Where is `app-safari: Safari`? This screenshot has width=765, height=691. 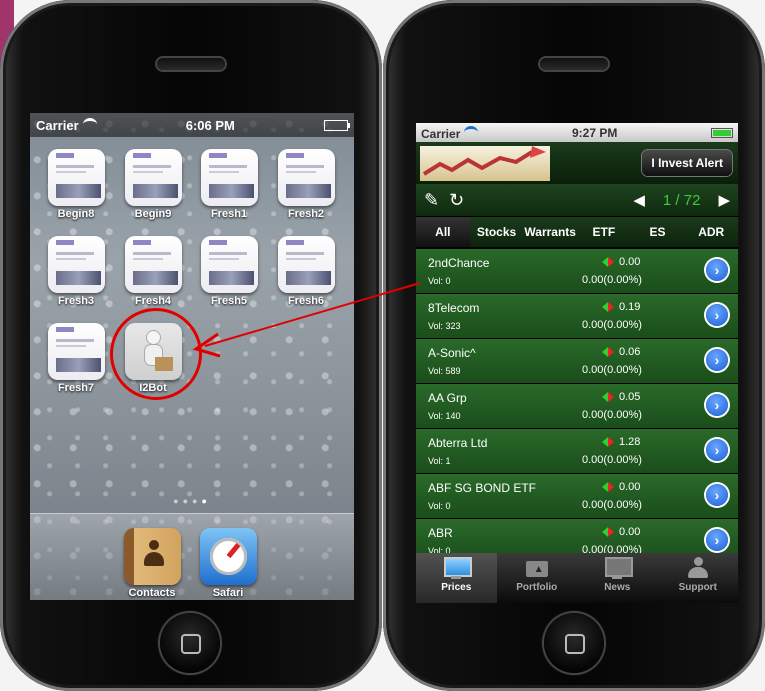 app-safari: Safari is located at coordinates (228, 563).